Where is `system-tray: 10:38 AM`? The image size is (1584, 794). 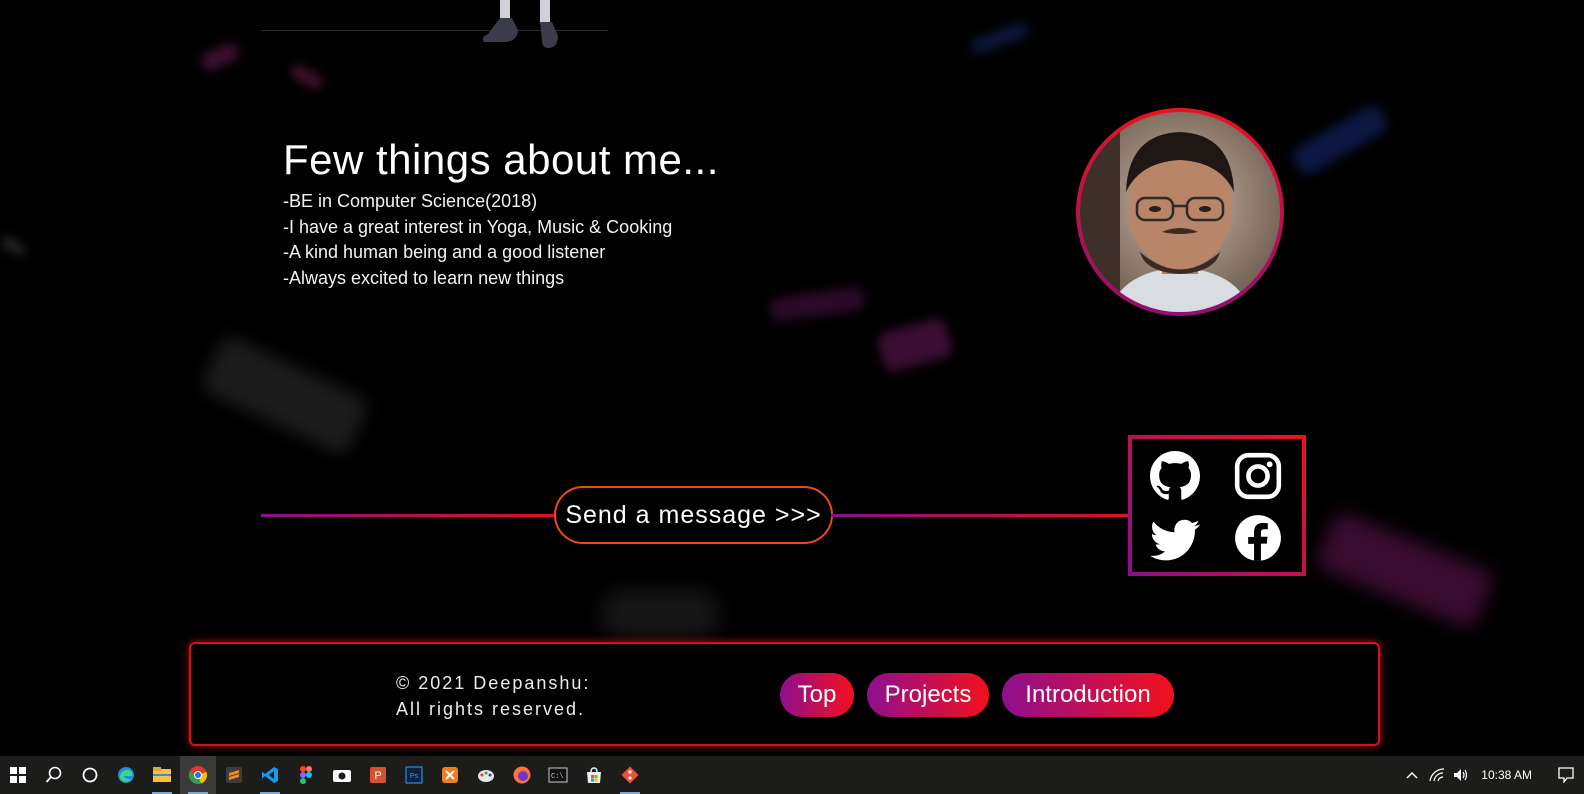
system-tray: 10:38 AM is located at coordinates (1491, 775).